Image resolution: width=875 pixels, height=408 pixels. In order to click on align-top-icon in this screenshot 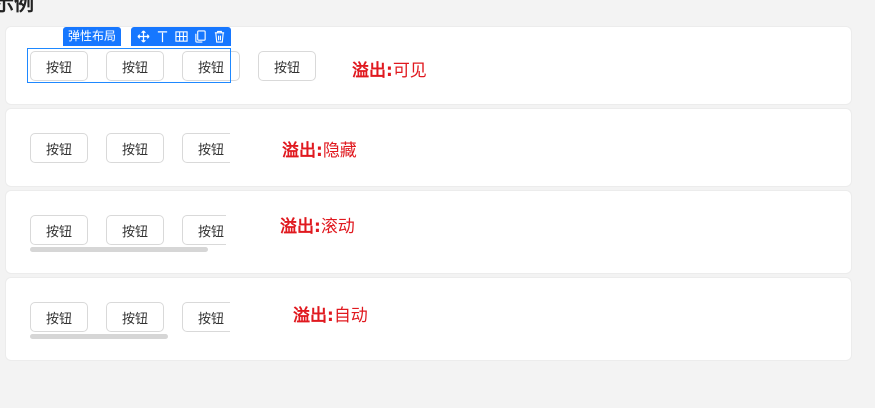, I will do `click(162, 37)`.